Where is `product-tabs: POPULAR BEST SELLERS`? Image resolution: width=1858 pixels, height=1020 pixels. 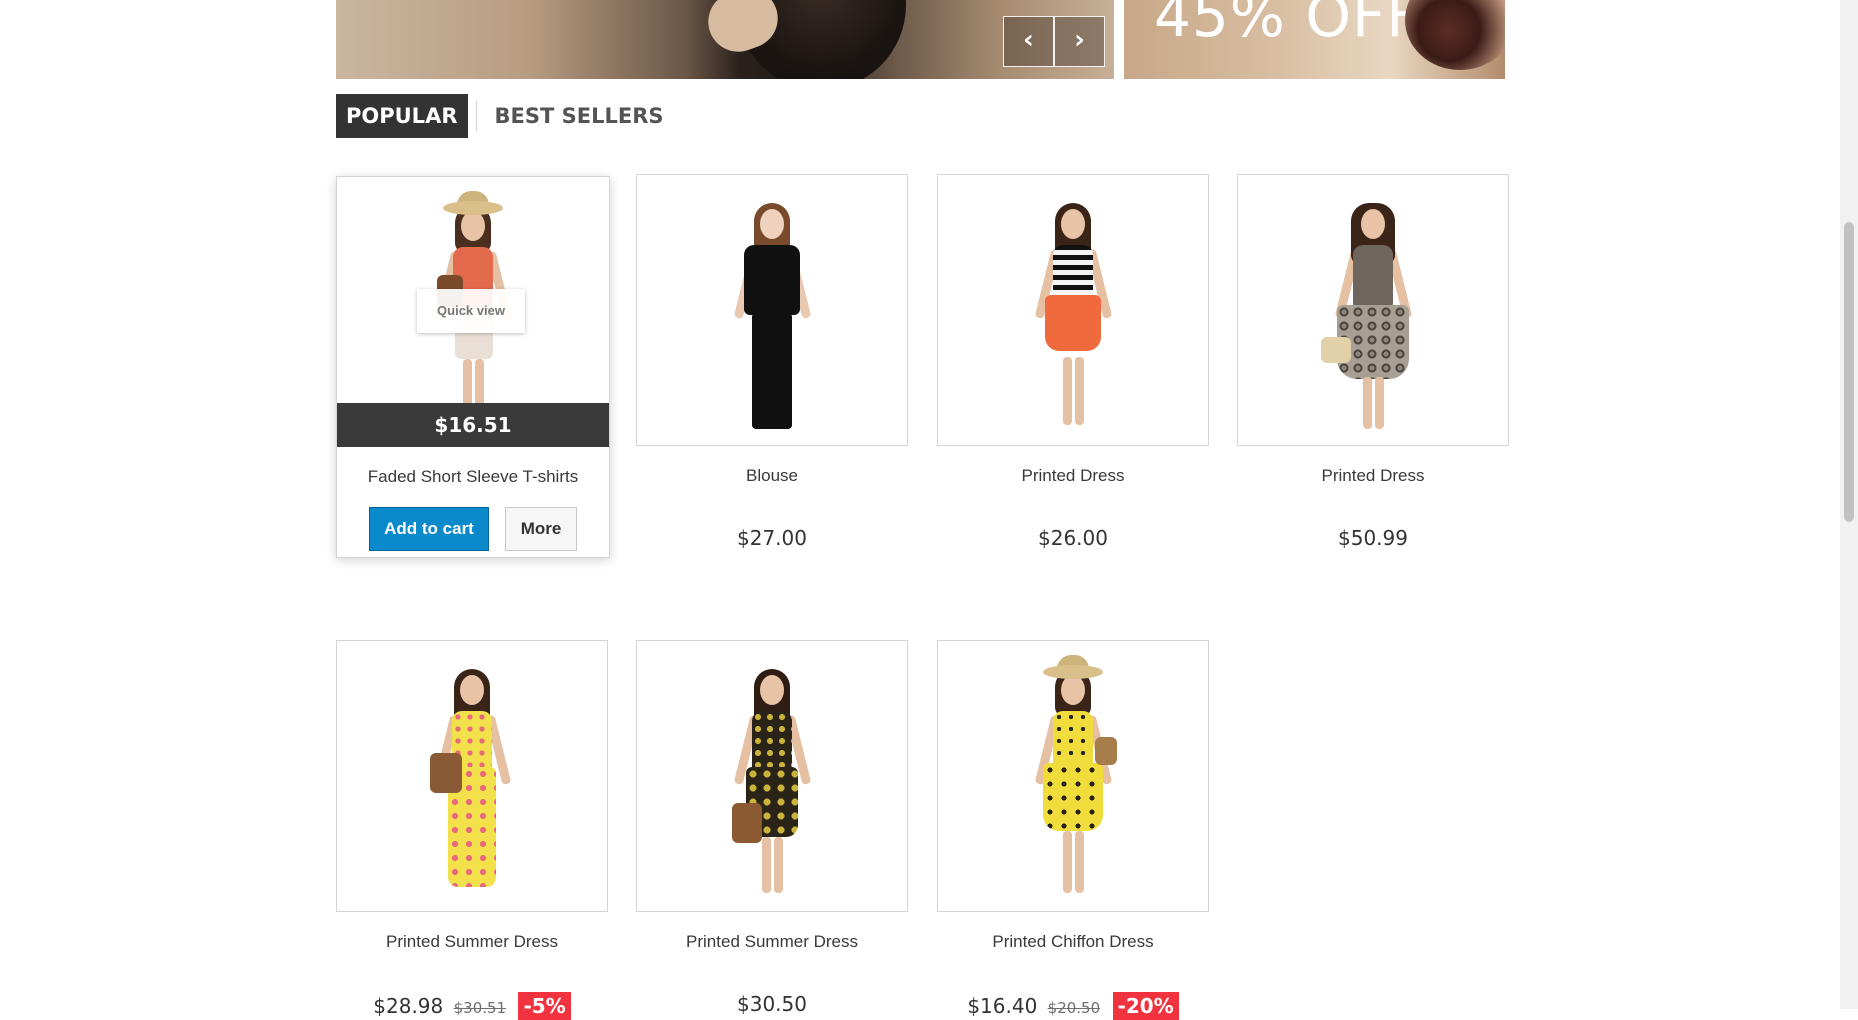
product-tabs: POPULAR BEST SELLERS is located at coordinates (504, 116).